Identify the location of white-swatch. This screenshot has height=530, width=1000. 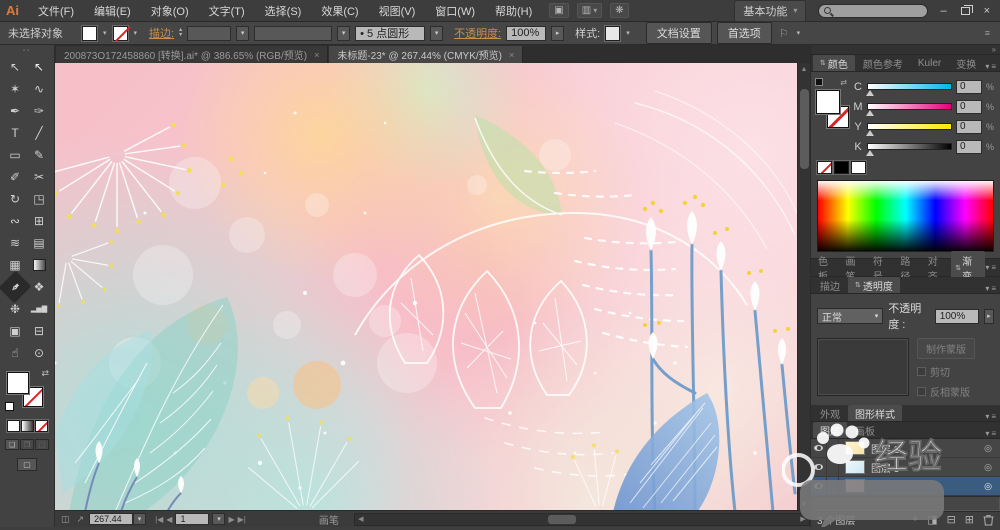
(858, 167).